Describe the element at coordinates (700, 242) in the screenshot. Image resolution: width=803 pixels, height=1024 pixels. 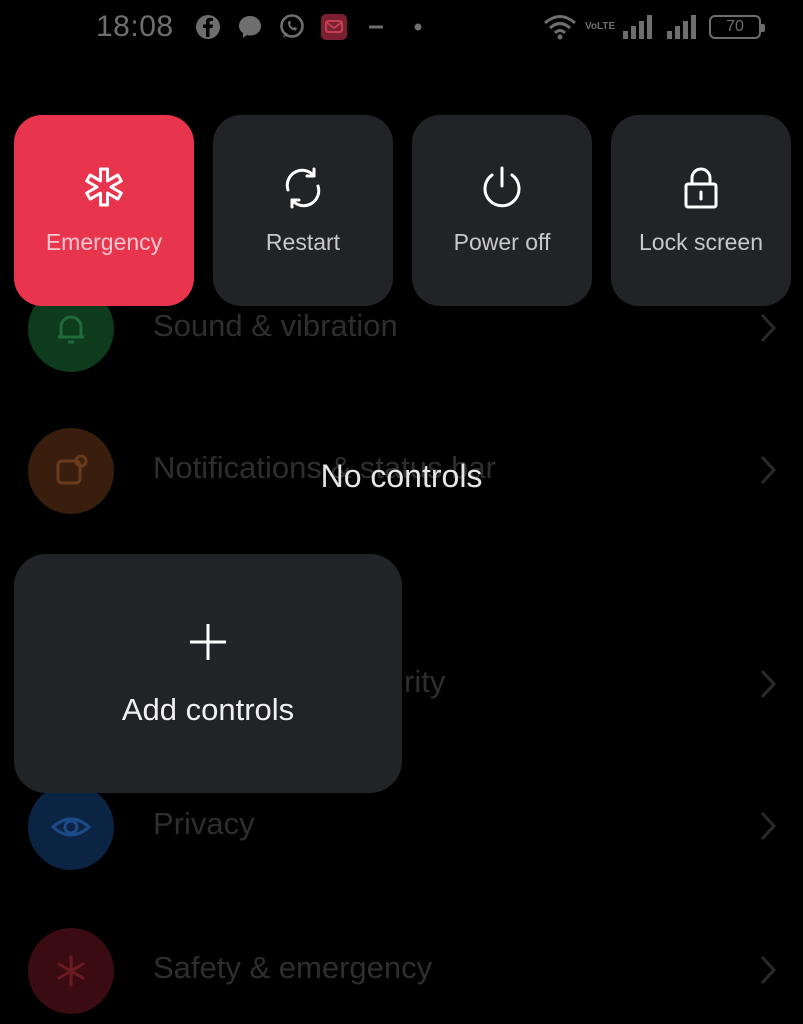
I see `lock-screen-label: Lock screen` at that location.